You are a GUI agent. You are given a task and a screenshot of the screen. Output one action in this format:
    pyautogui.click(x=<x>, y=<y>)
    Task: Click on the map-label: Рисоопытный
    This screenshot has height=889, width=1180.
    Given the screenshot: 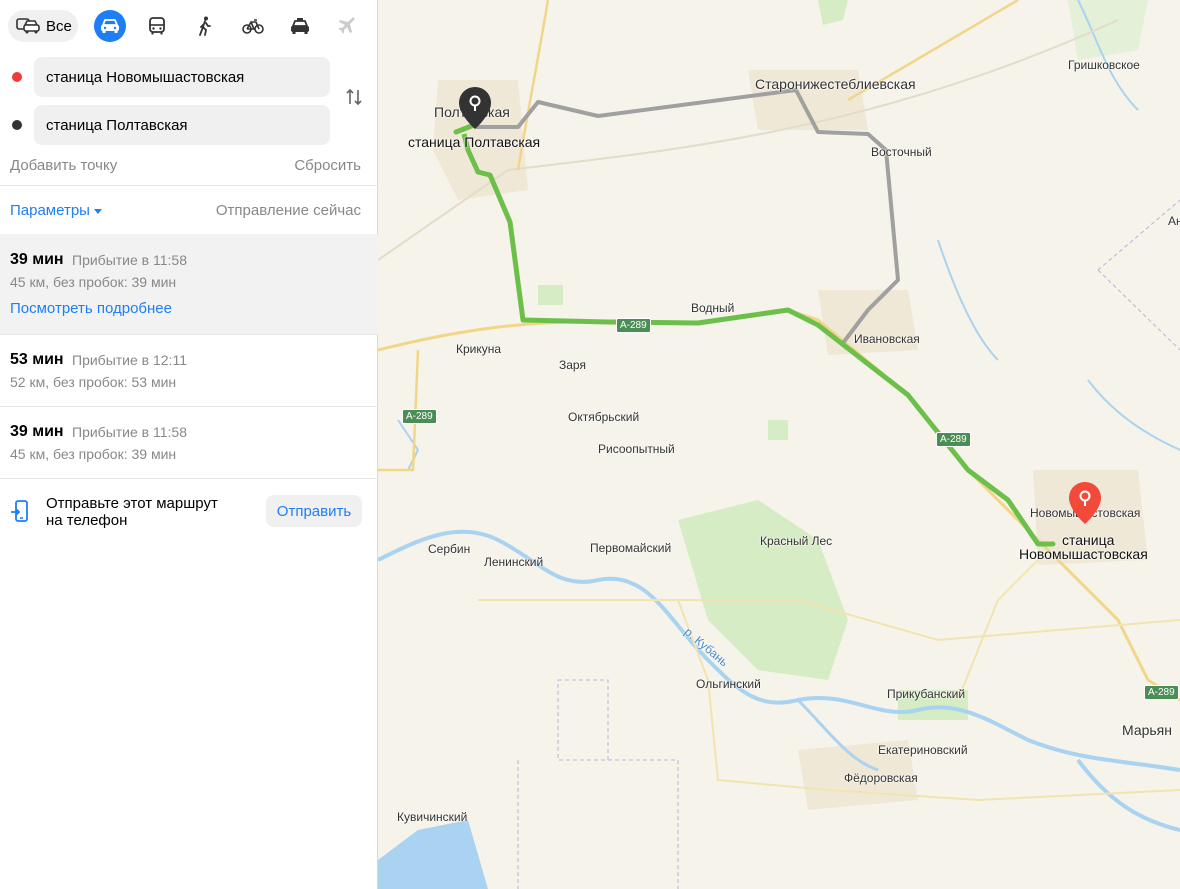 What is the action you would take?
    pyautogui.click(x=636, y=449)
    